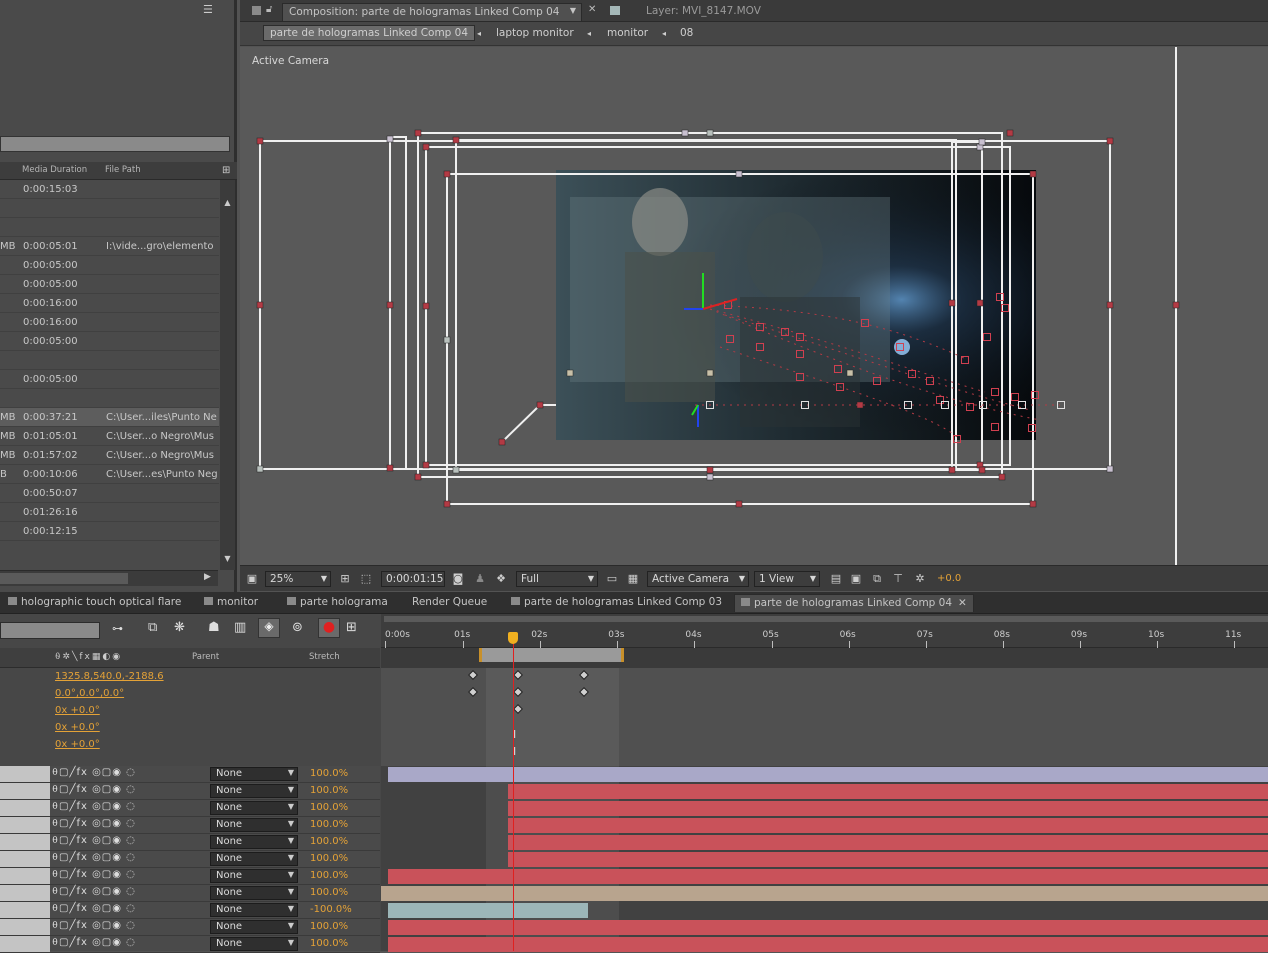  I want to click on panel-menu-icon: ☰, so click(212, 10).